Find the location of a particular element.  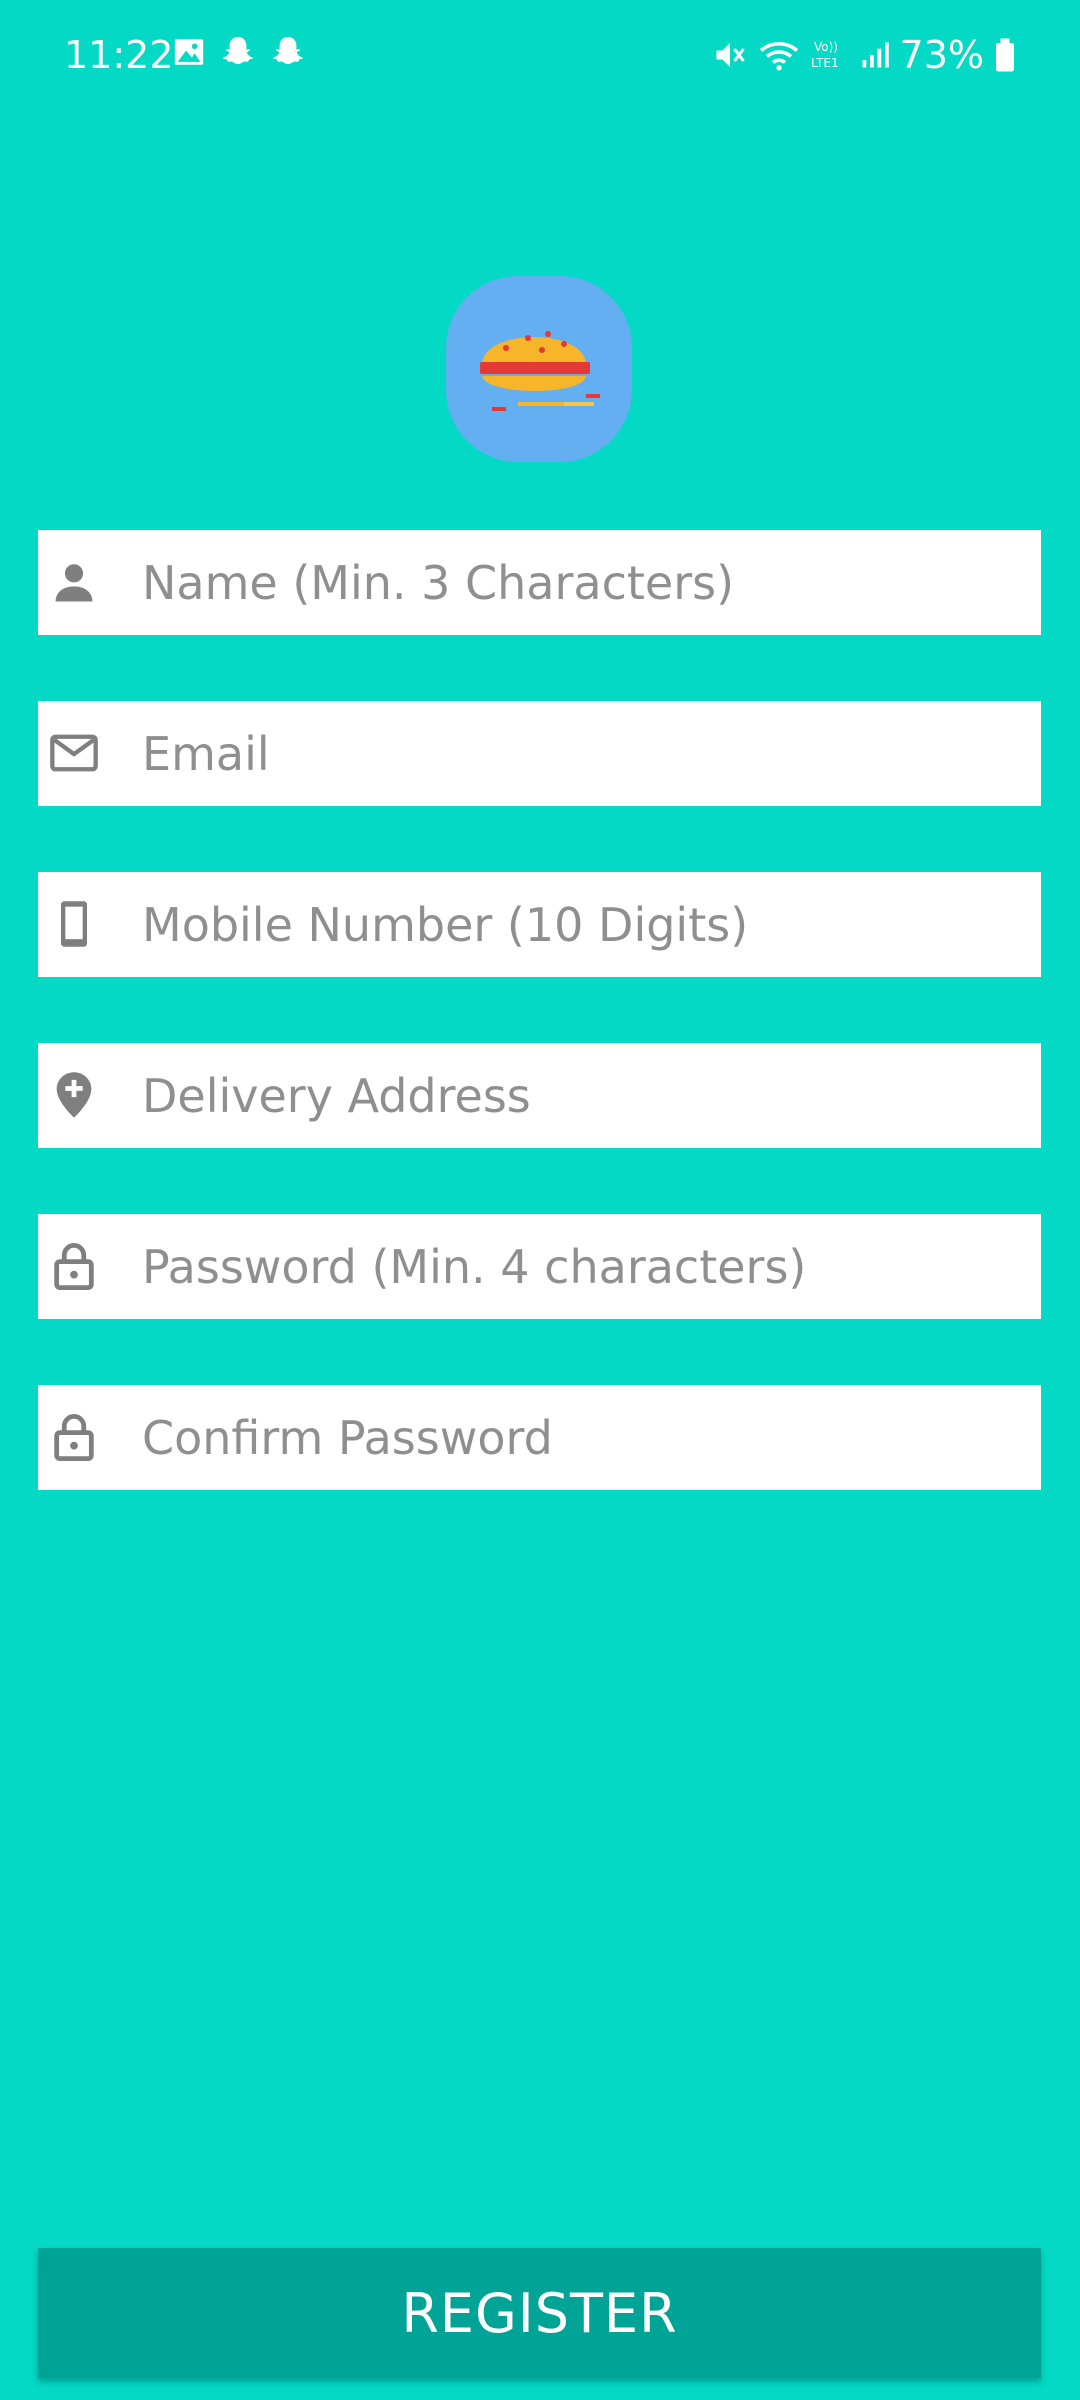

email-field is located at coordinates (539, 753).